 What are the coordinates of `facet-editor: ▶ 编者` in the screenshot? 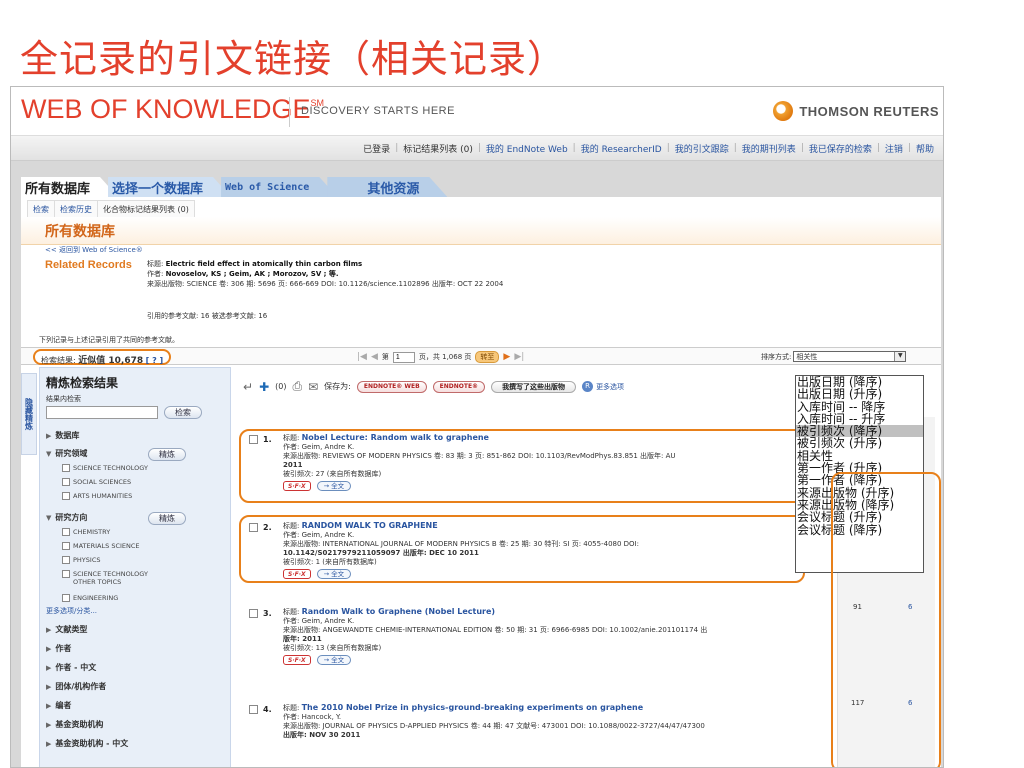 It's located at (58, 705).